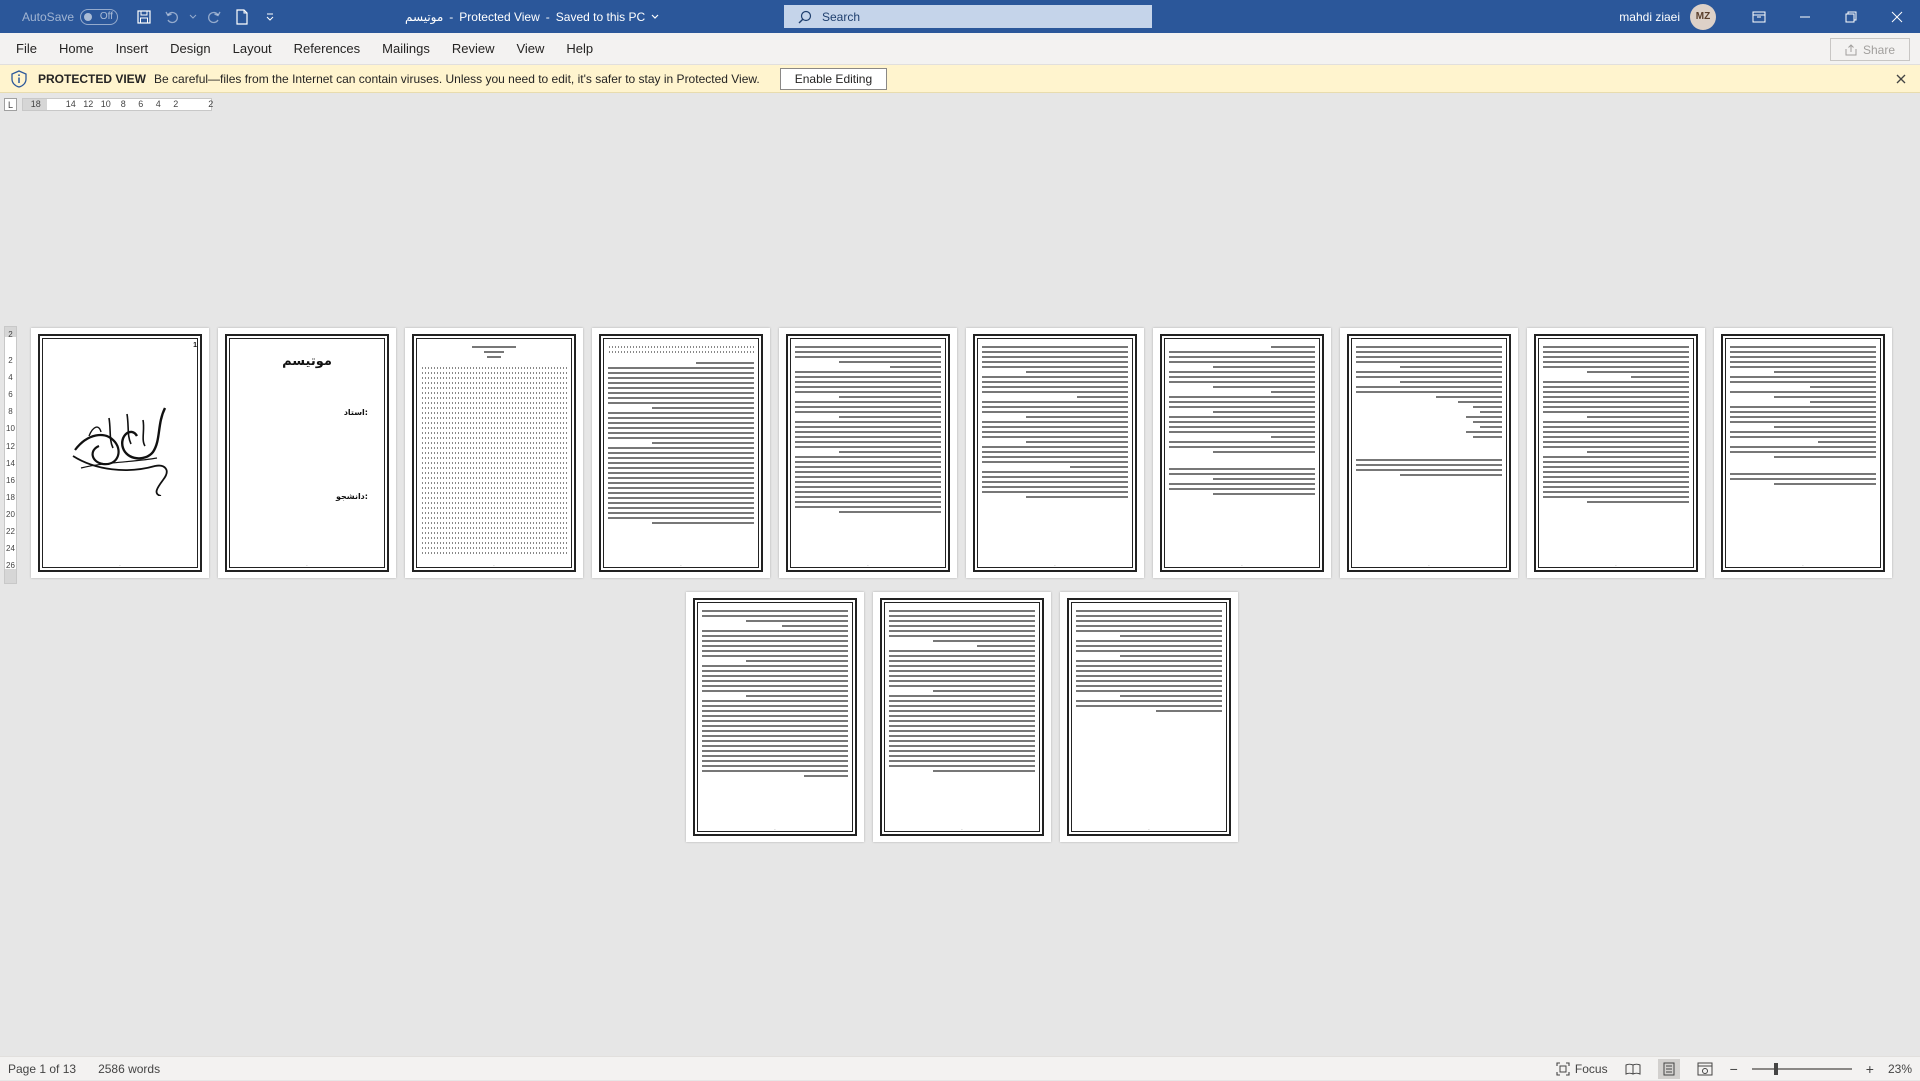  Describe the element at coordinates (129, 1069) in the screenshot. I see `word-count: 2586 words` at that location.